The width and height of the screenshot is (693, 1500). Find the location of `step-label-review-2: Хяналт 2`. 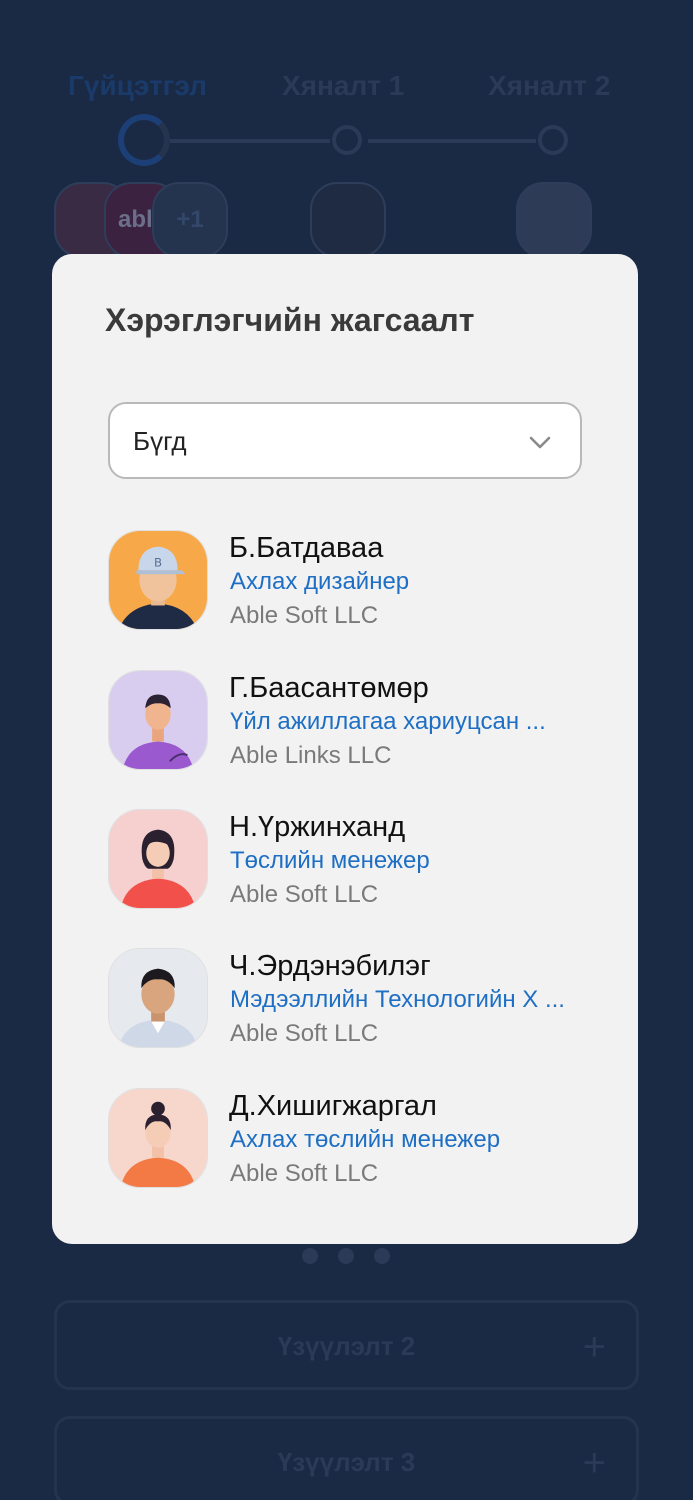

step-label-review-2: Хяналт 2 is located at coordinates (549, 85).